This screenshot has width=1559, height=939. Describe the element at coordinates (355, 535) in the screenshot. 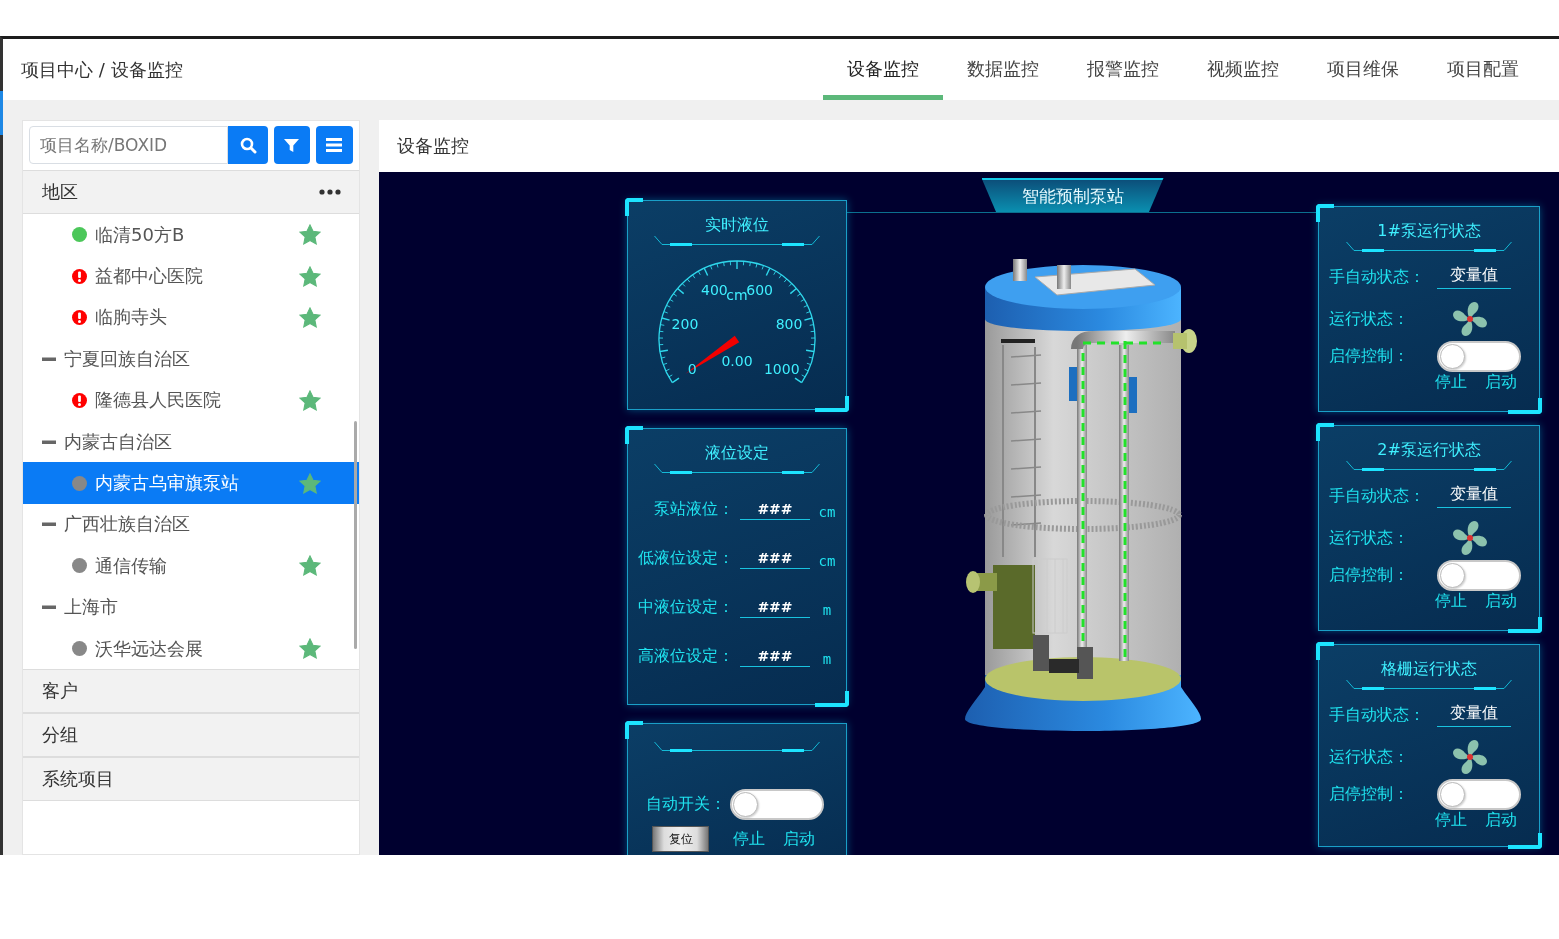

I see `scrollbar` at that location.